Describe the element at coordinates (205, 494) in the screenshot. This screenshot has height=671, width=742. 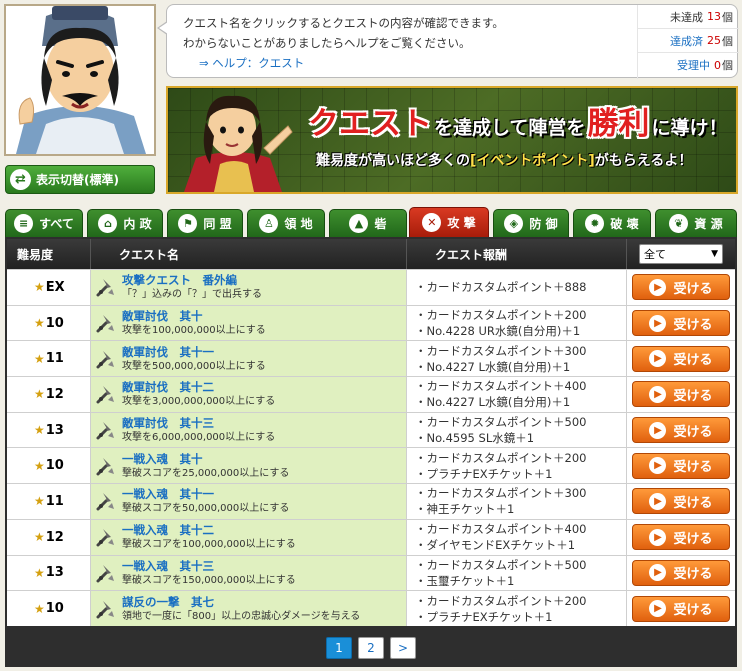
I see `quest-name-link: 一戦入魂 其十一` at that location.